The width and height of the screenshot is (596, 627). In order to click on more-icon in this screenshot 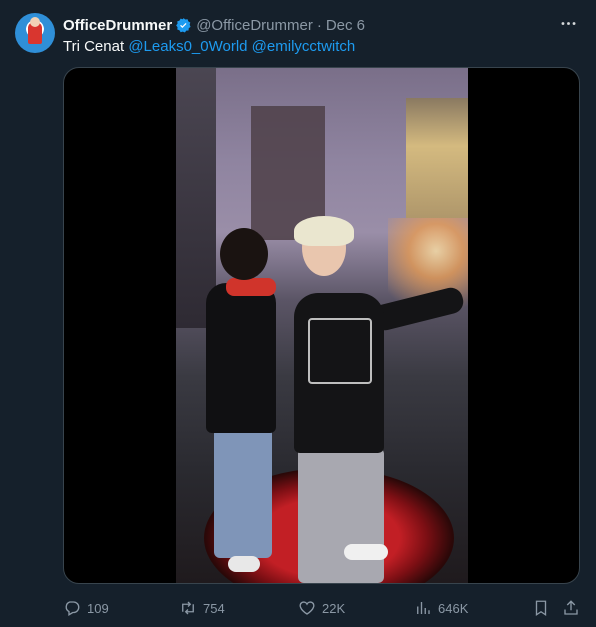, I will do `click(568, 23)`.